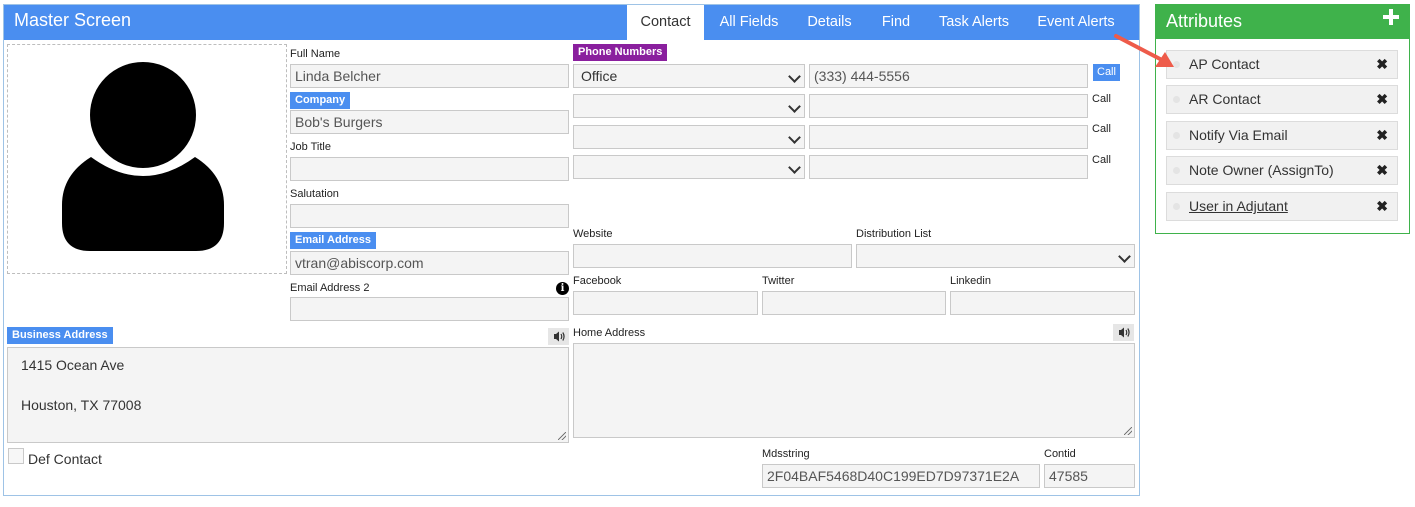 The width and height of the screenshot is (1415, 507). I want to click on linkedin-label: Linkedin, so click(970, 281).